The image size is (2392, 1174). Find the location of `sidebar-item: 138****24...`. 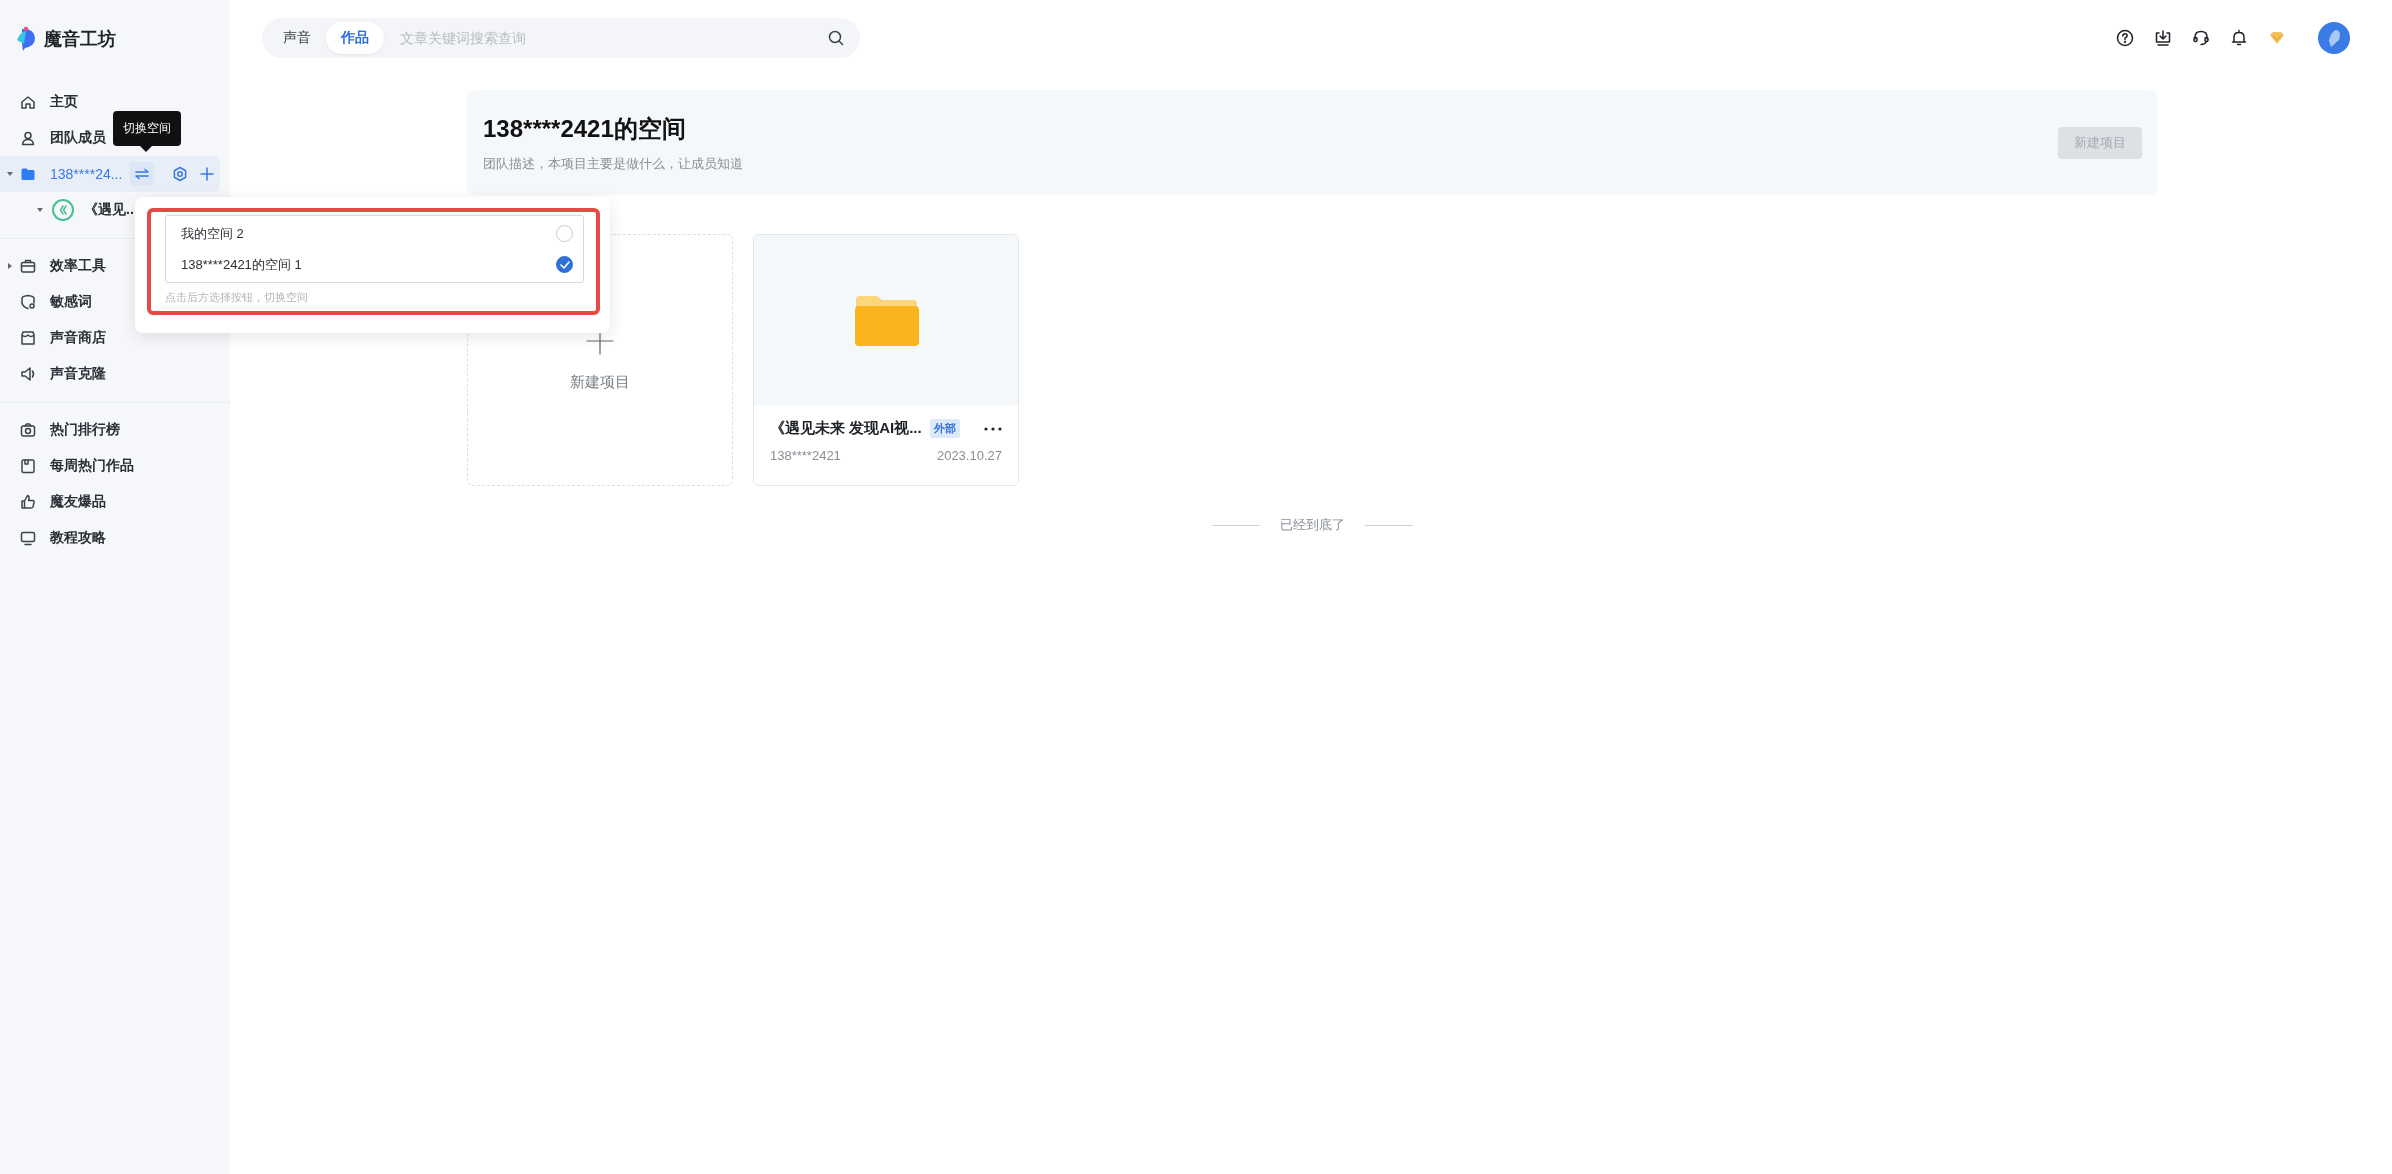

sidebar-item: 138****24... is located at coordinates (110, 174).